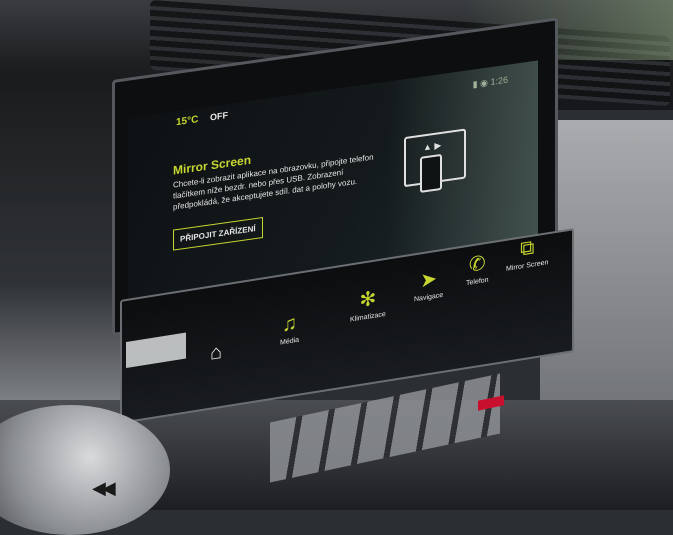 The width and height of the screenshot is (673, 535). I want to click on ac-temperature: 15°C, so click(187, 121).